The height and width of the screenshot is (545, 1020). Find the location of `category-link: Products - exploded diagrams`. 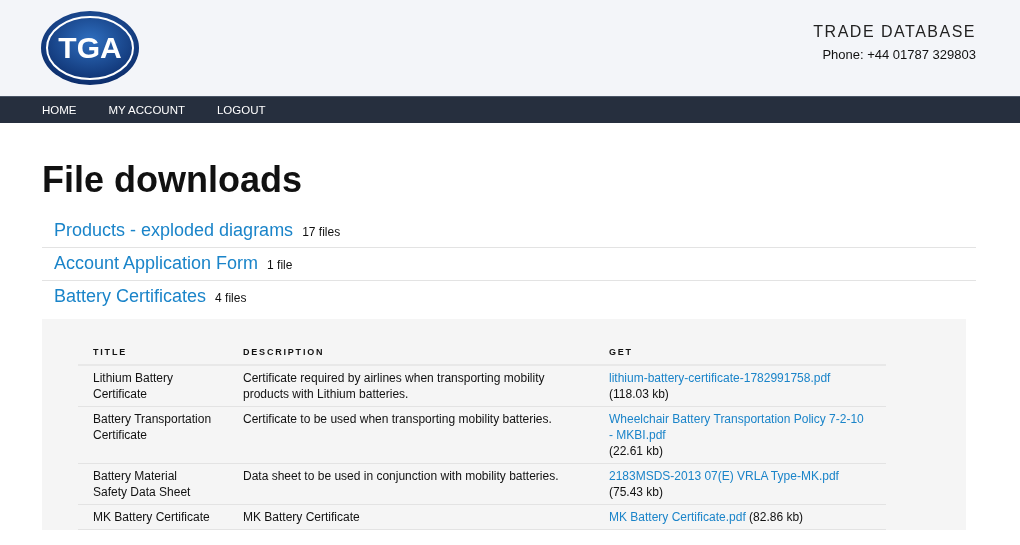

category-link: Products - exploded diagrams is located at coordinates (174, 230).